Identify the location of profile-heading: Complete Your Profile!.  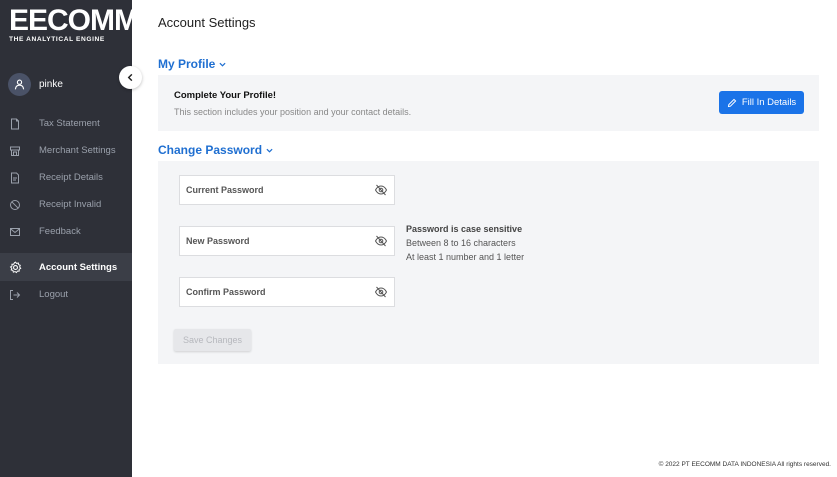
(225, 95).